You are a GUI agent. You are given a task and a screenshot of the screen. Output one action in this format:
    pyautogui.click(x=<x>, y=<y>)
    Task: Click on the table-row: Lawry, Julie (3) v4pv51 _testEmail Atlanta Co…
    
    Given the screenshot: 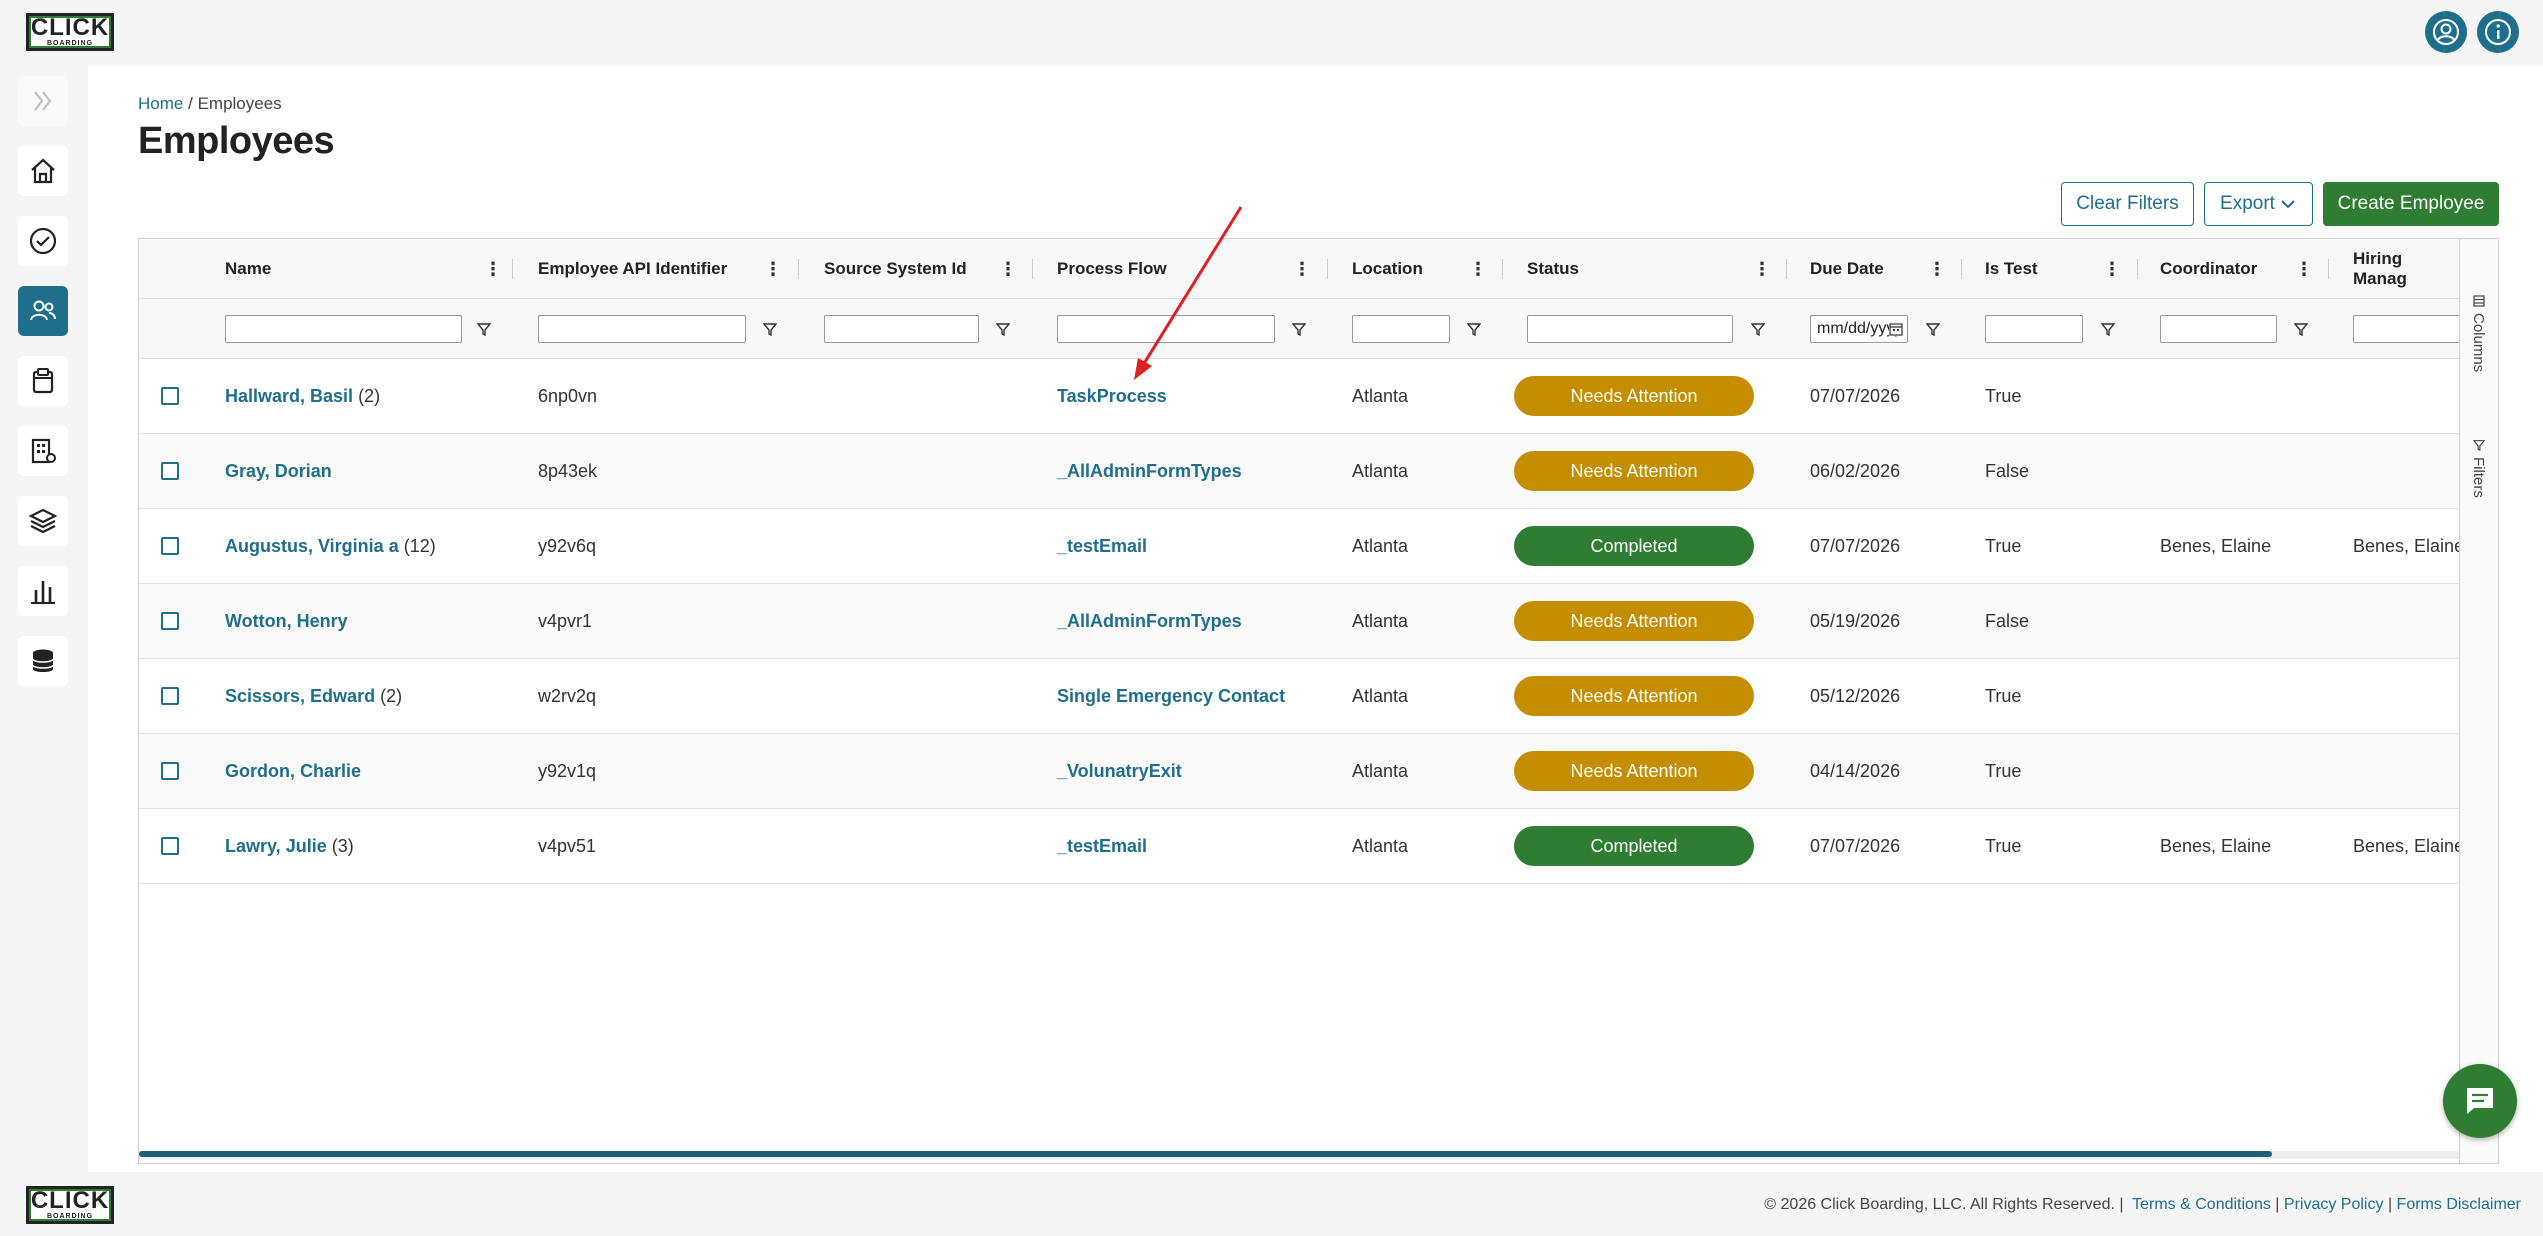 What is the action you would take?
    pyautogui.click(x=1299, y=846)
    